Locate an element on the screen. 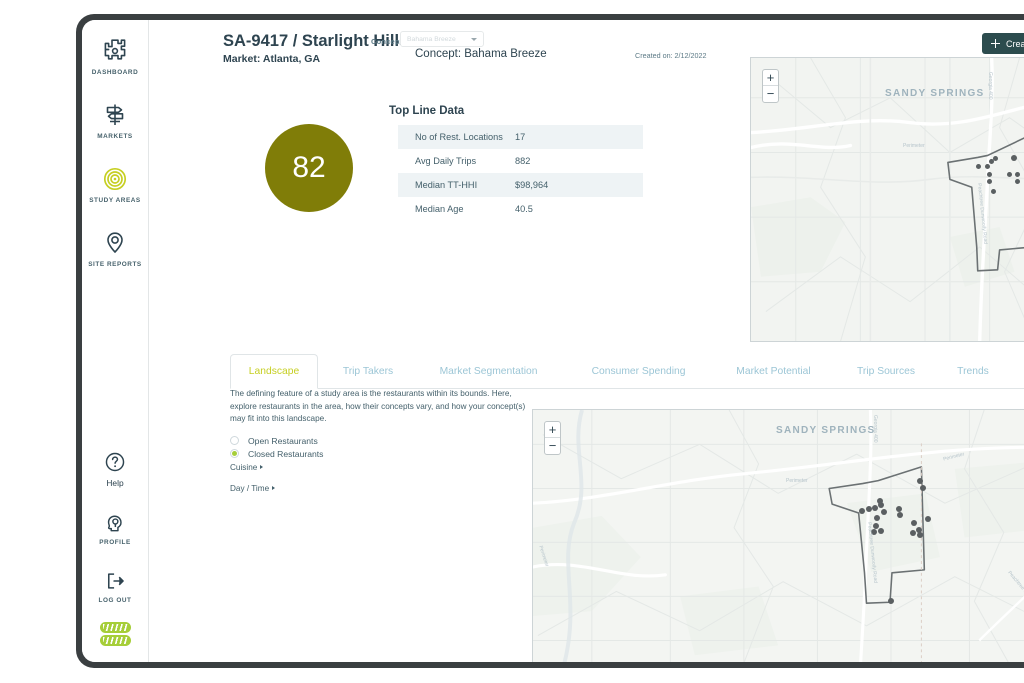  created-on-text: Created on: 2/12/2022 is located at coordinates (671, 55).